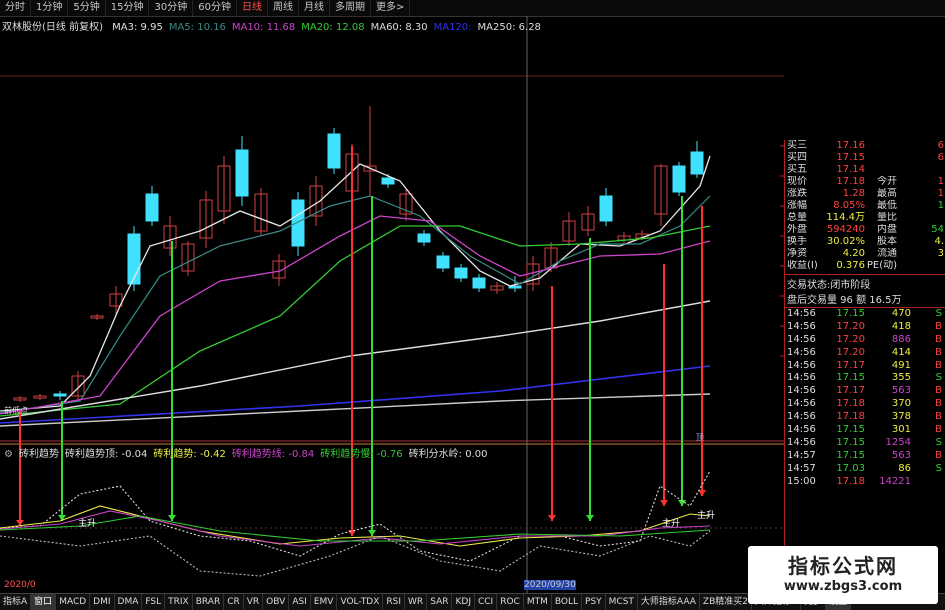 The width and height of the screenshot is (945, 610). I want to click on quote-value: 594240, so click(845, 229).